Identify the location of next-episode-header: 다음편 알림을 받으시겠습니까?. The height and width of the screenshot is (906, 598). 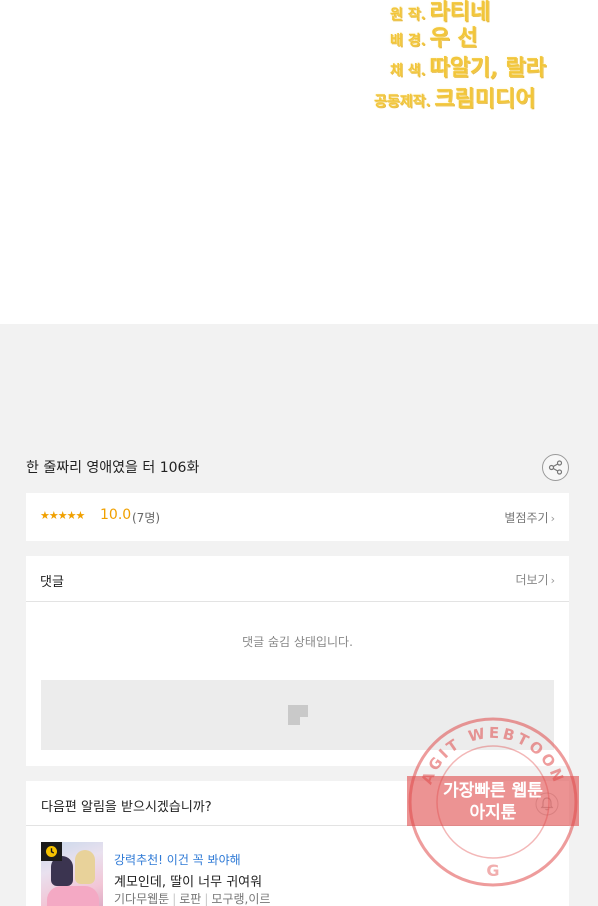
(297, 803).